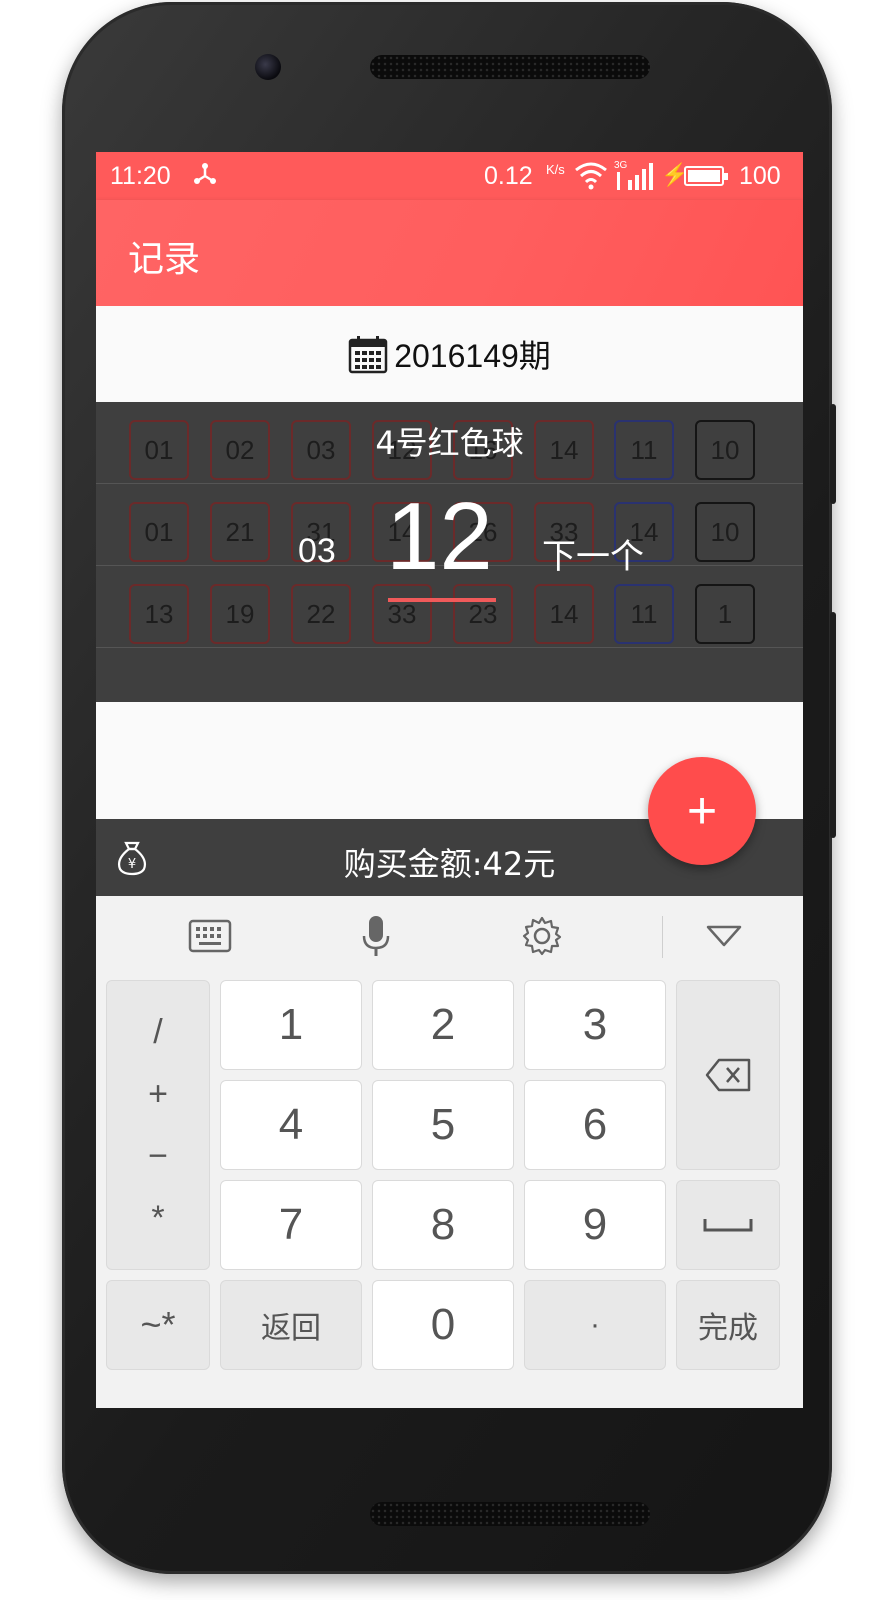 This screenshot has width=896, height=1600. Describe the element at coordinates (321, 614) in the screenshot. I see `red-ball: 22` at that location.